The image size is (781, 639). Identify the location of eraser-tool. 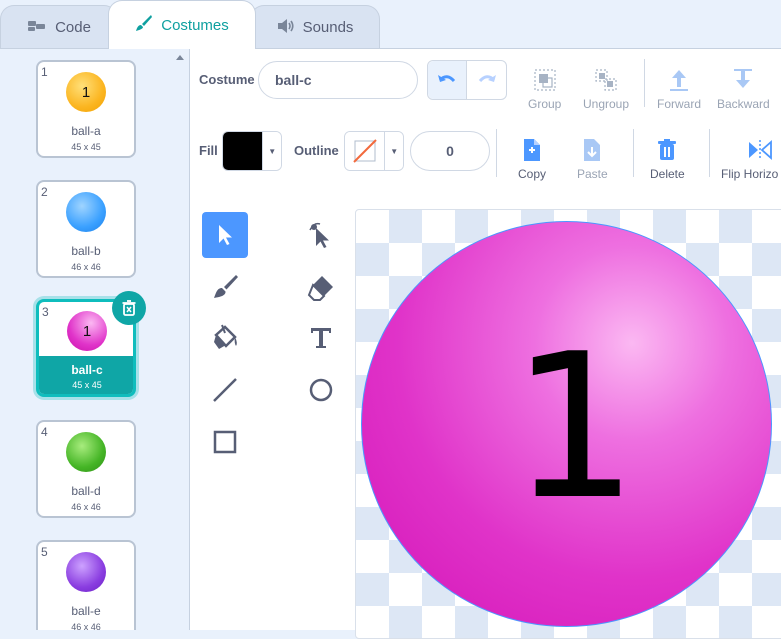
(321, 287).